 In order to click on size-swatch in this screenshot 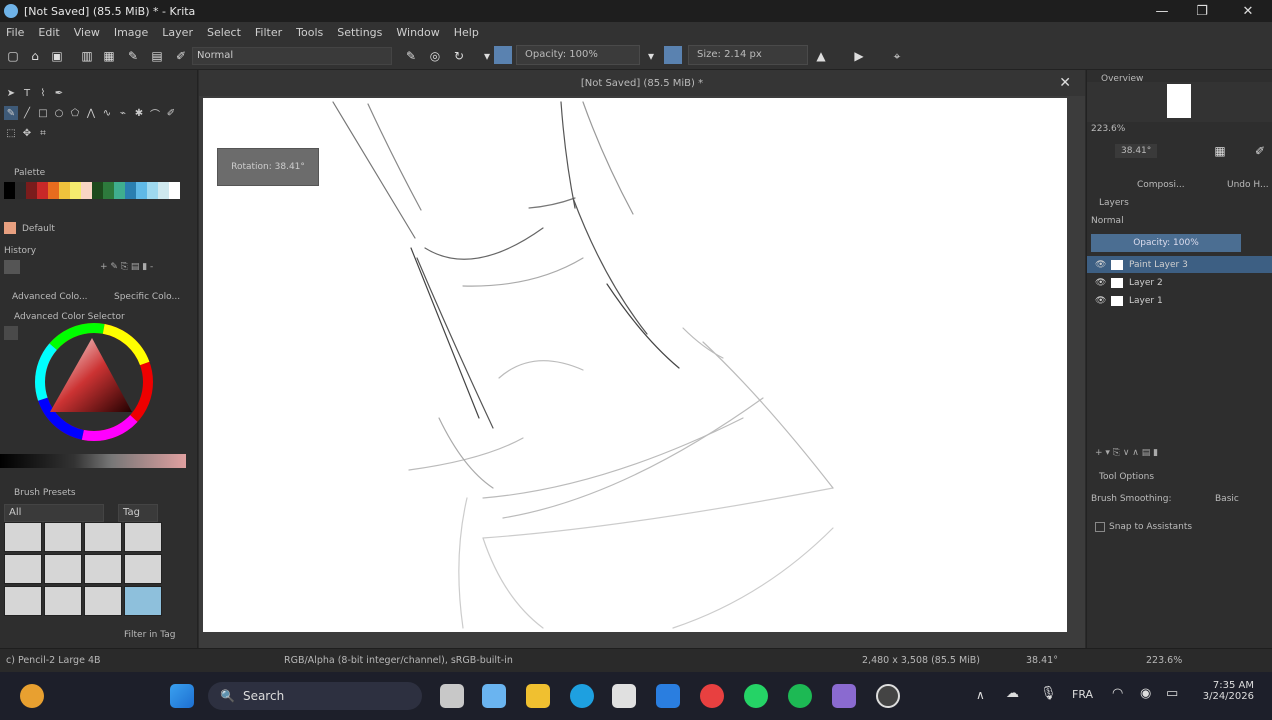, I will do `click(673, 55)`.